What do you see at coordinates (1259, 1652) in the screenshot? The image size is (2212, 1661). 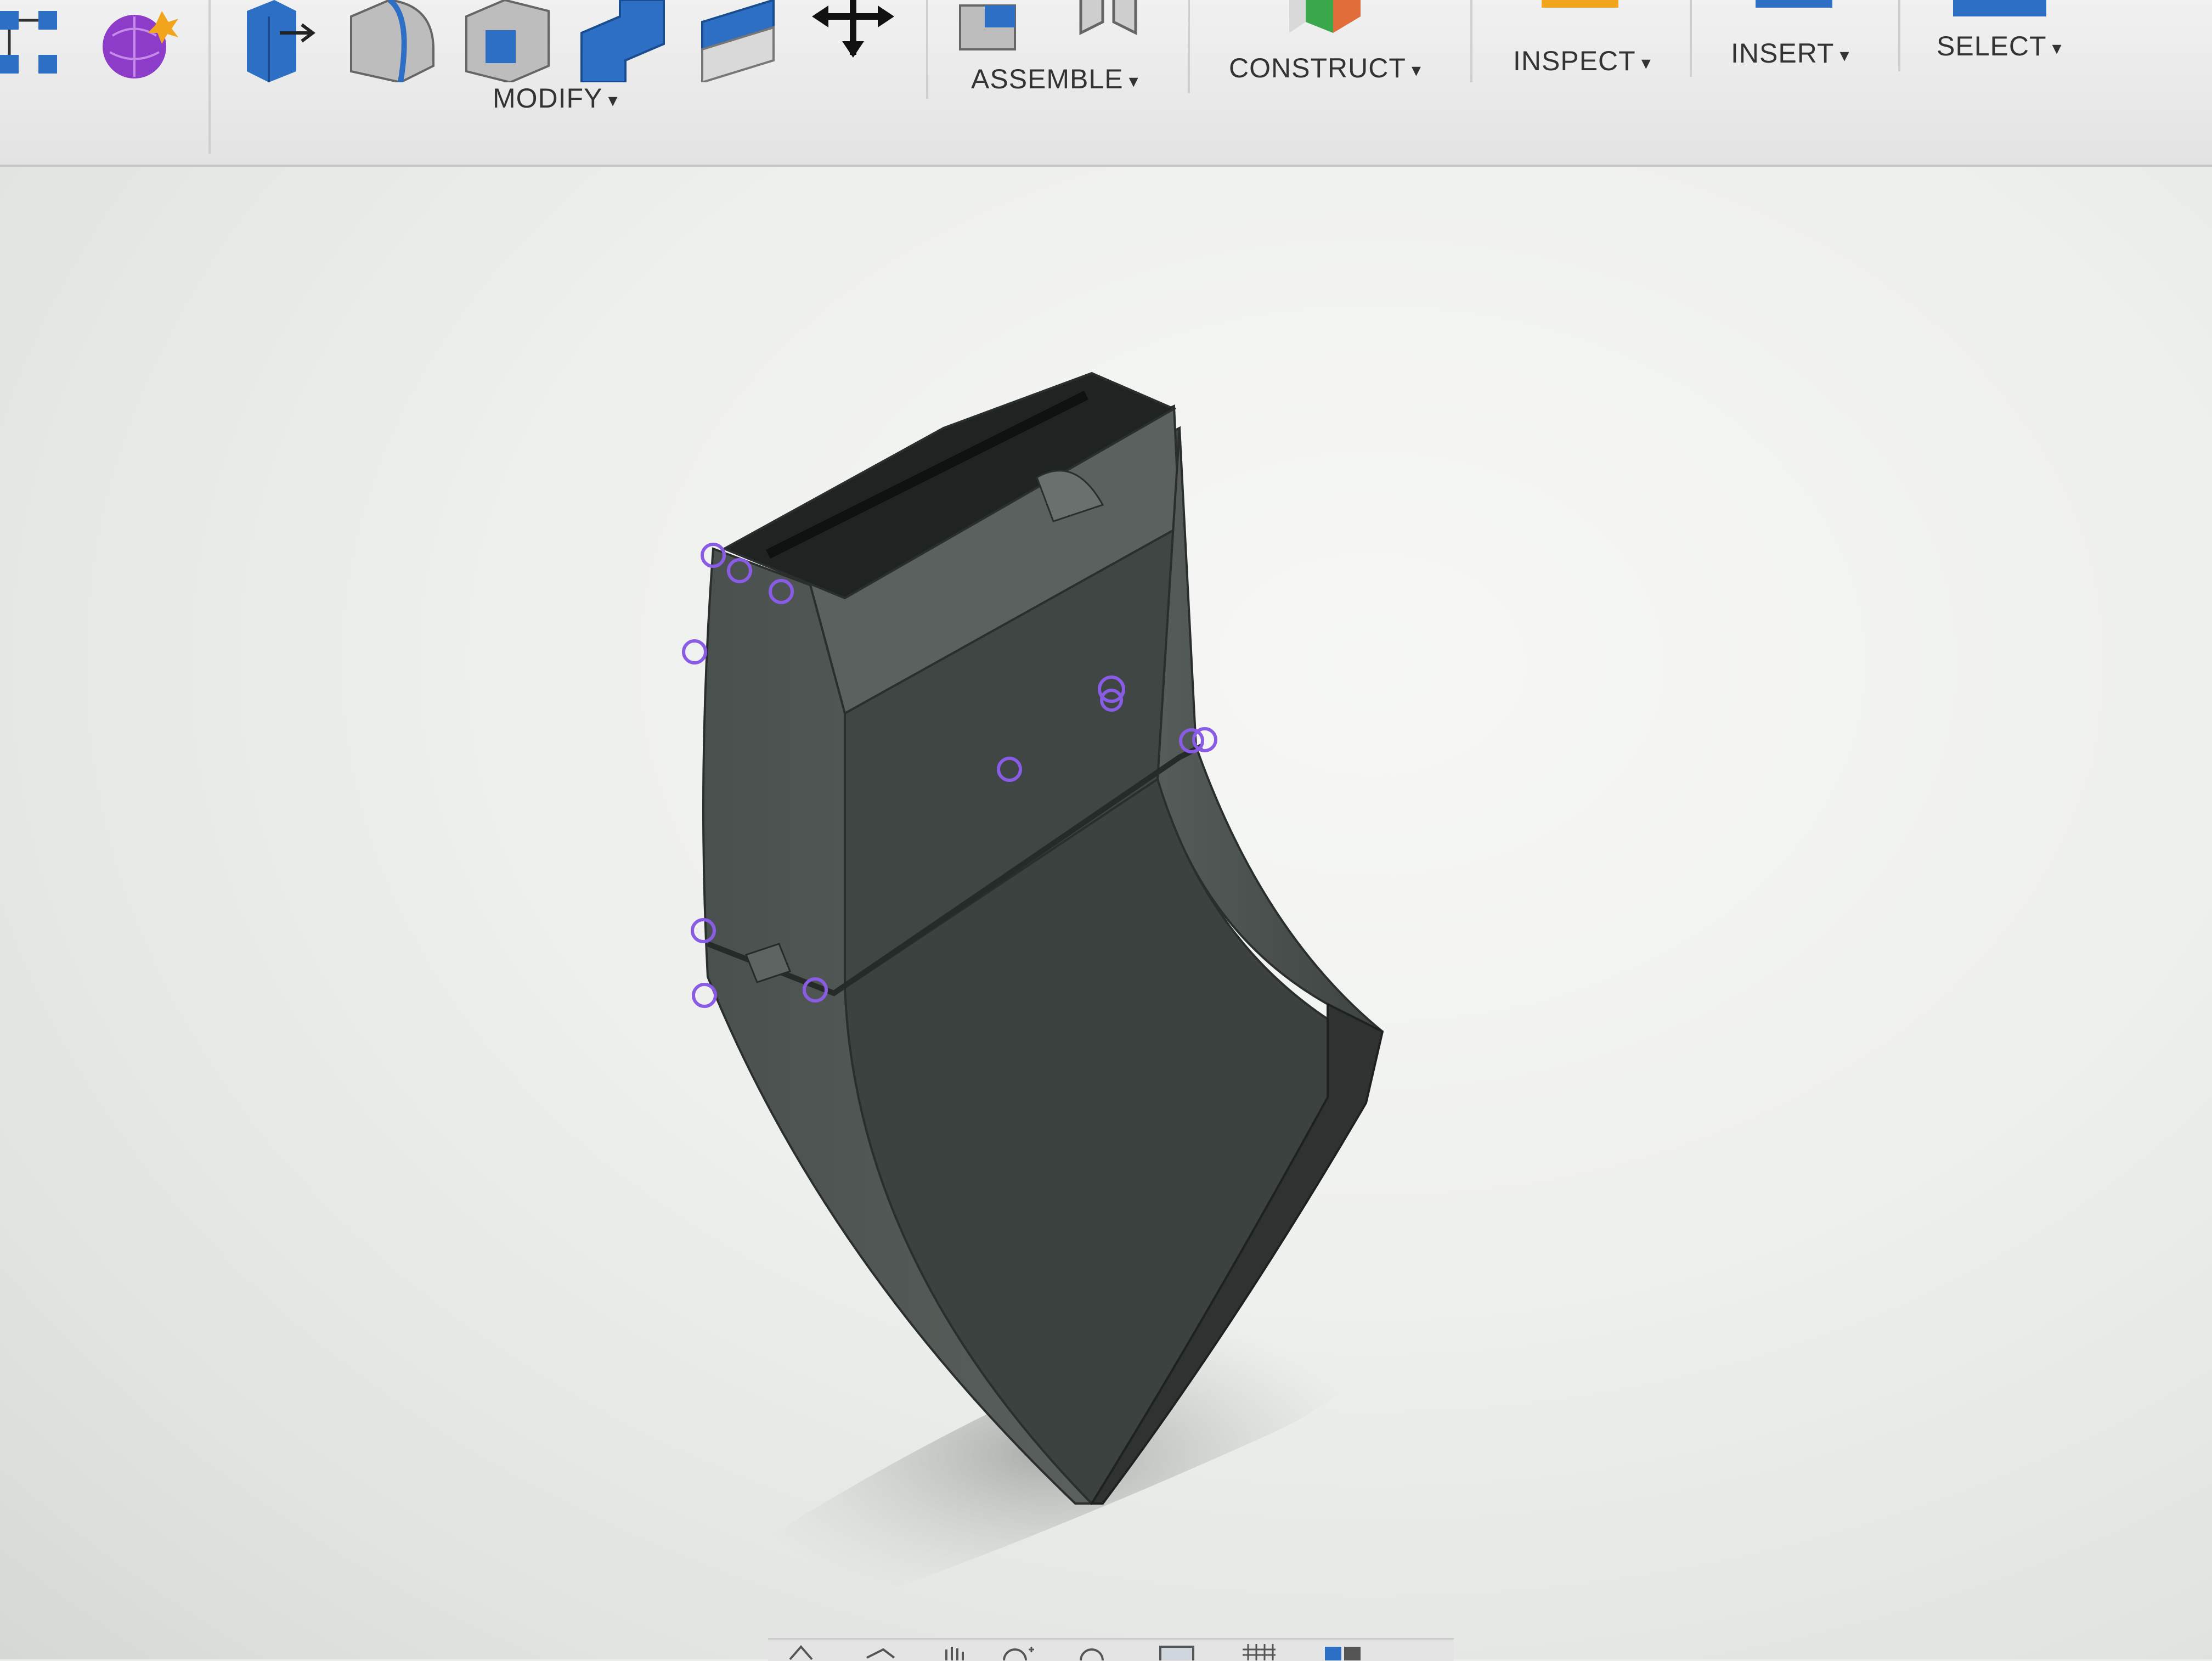 I see `grid-icon` at bounding box center [1259, 1652].